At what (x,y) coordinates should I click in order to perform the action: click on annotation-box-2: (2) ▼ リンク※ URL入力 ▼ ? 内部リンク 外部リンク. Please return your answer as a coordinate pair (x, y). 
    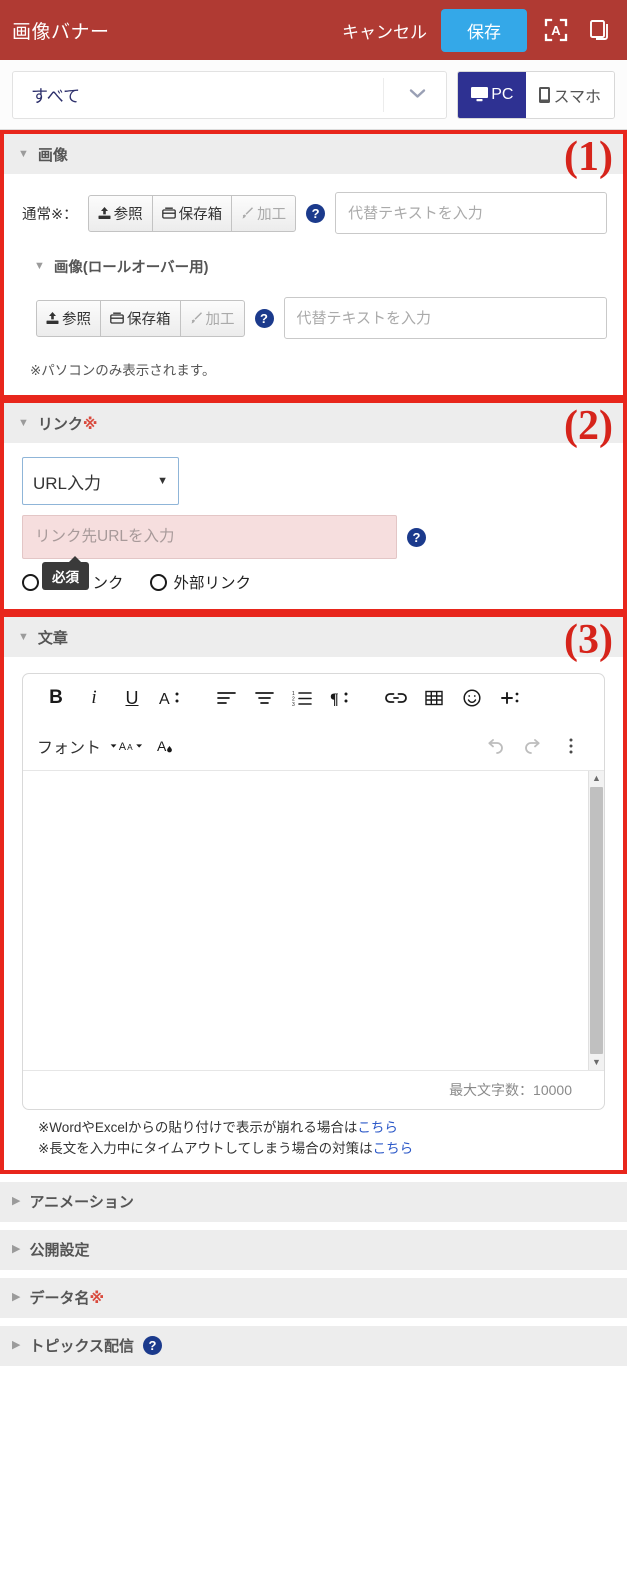
    Looking at the image, I should click on (313, 506).